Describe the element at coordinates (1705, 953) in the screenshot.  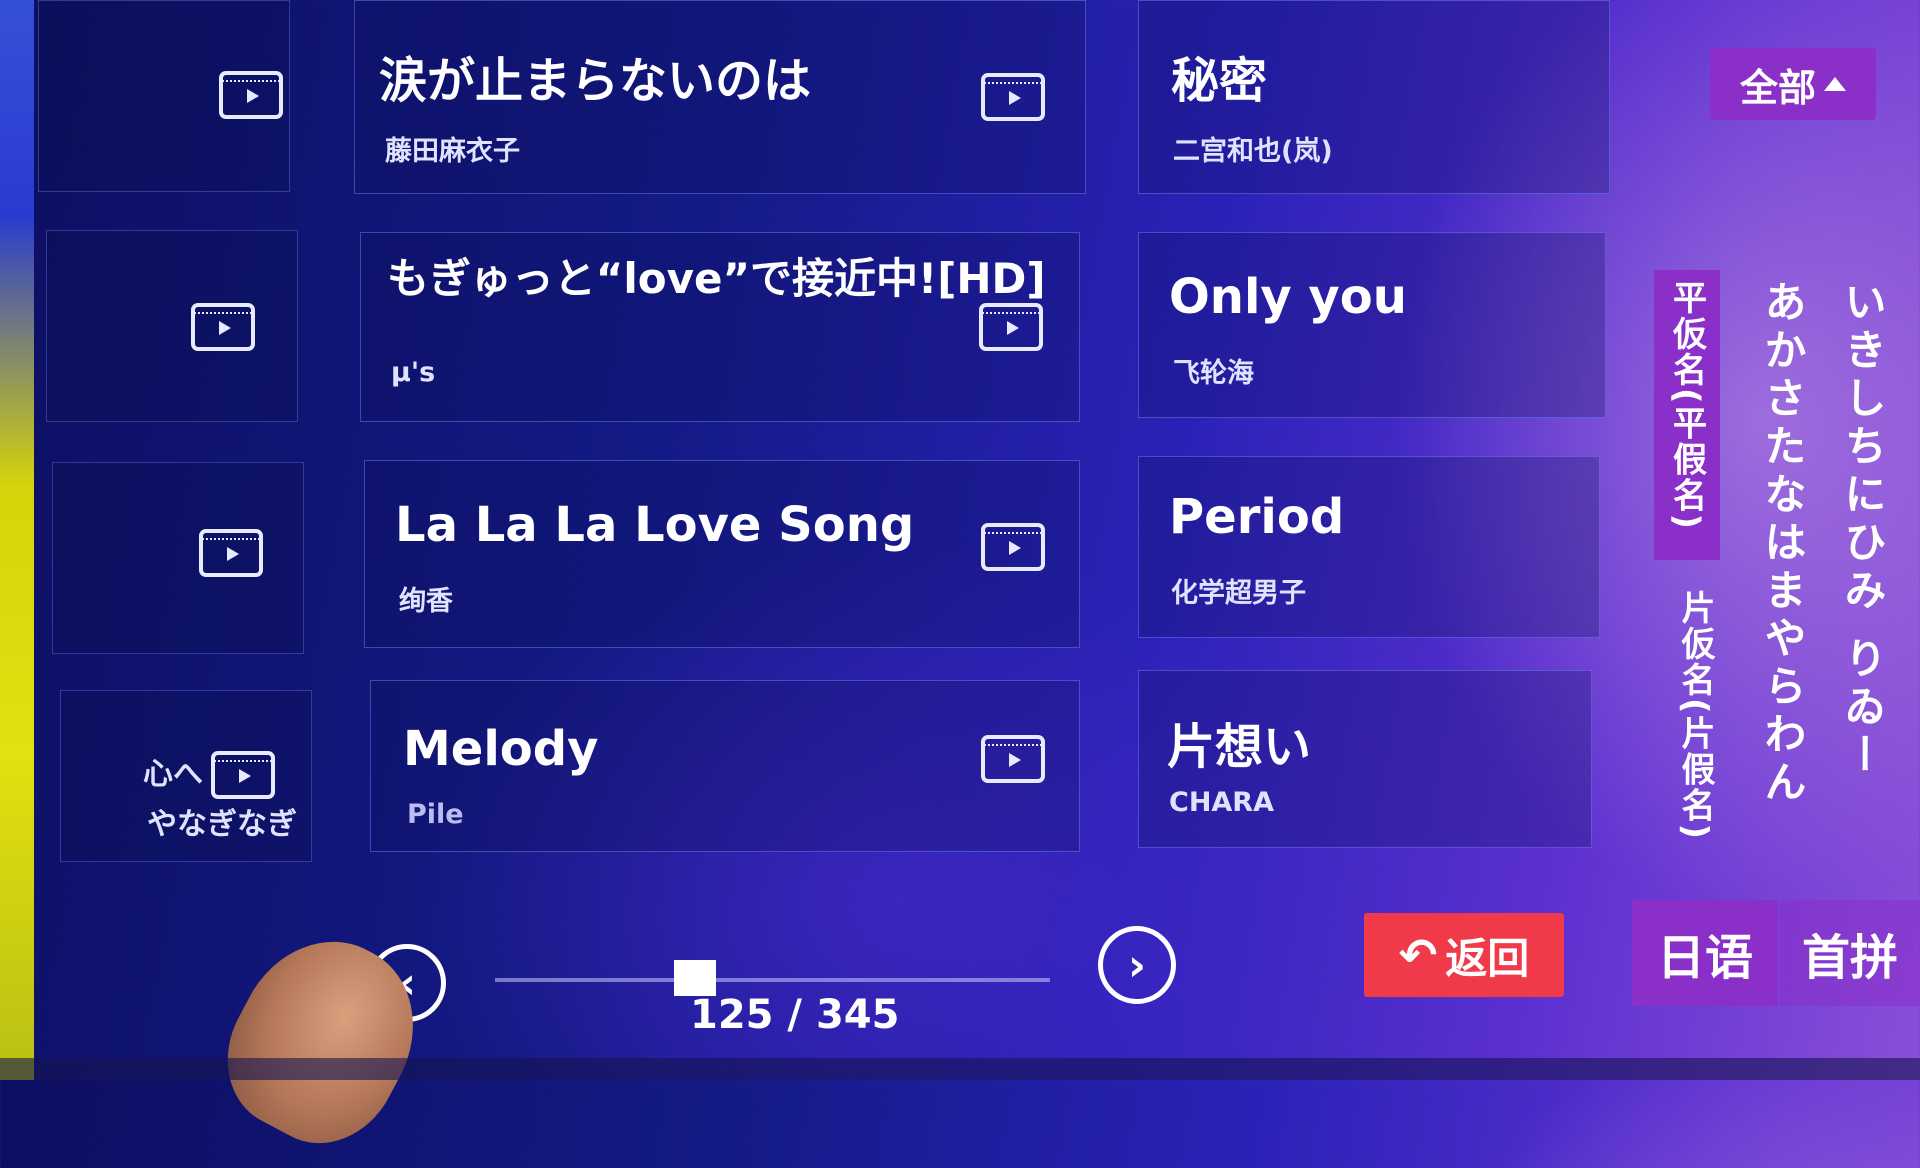
I see `tab-japanese: 日语` at that location.